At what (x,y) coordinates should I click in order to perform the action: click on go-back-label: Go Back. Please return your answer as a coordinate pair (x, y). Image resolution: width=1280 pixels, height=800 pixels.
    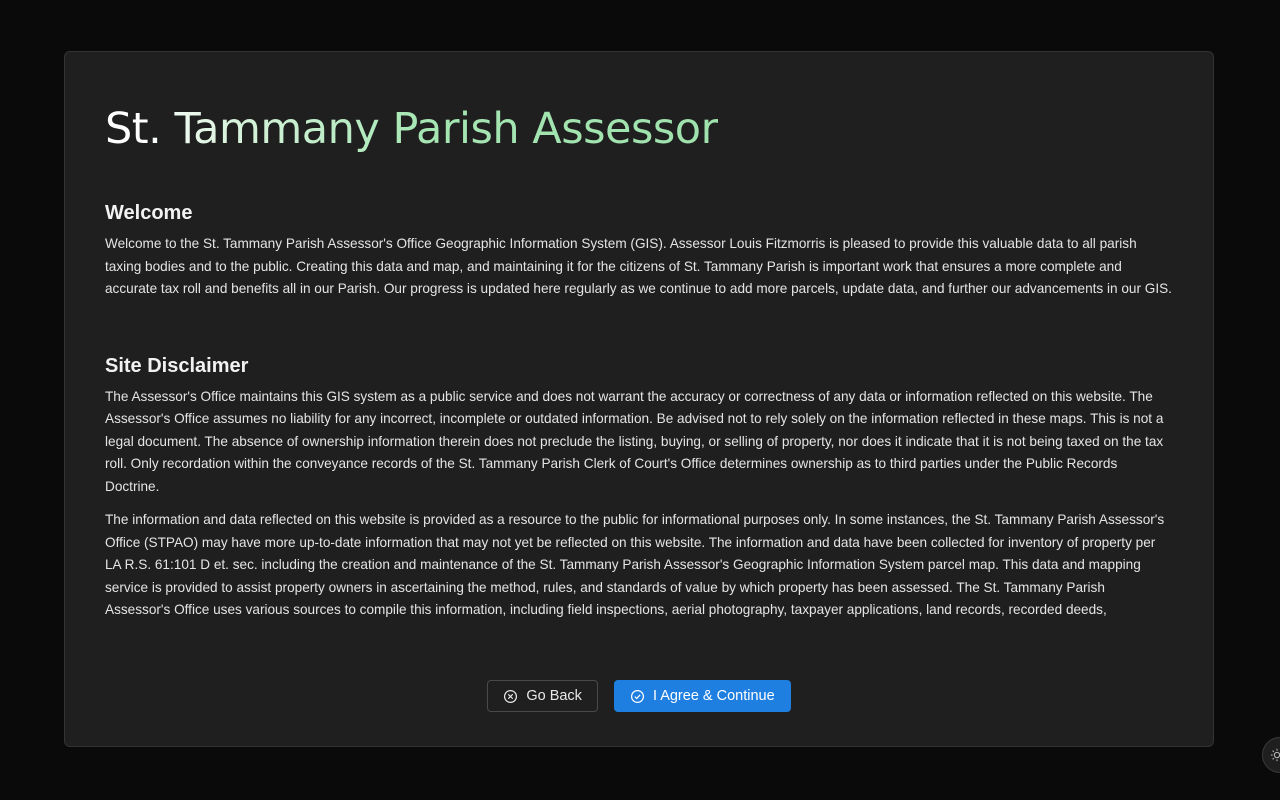
    Looking at the image, I should click on (554, 696).